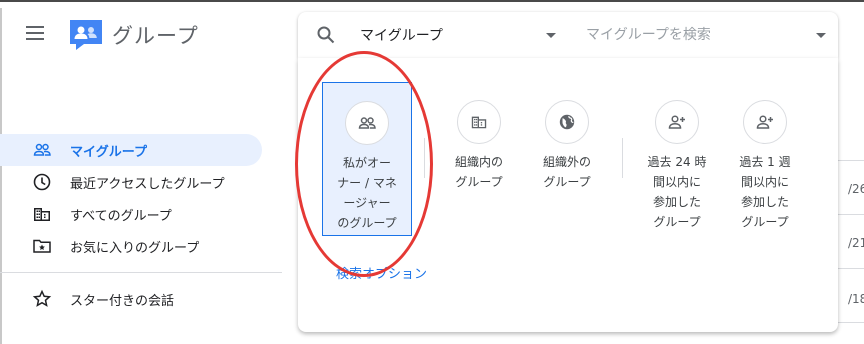 Image resolution: width=864 pixels, height=344 pixels. Describe the element at coordinates (367, 193) in the screenshot. I see `scope-option-label: 私がオー ナー / マネ ージャー のグループ` at that location.